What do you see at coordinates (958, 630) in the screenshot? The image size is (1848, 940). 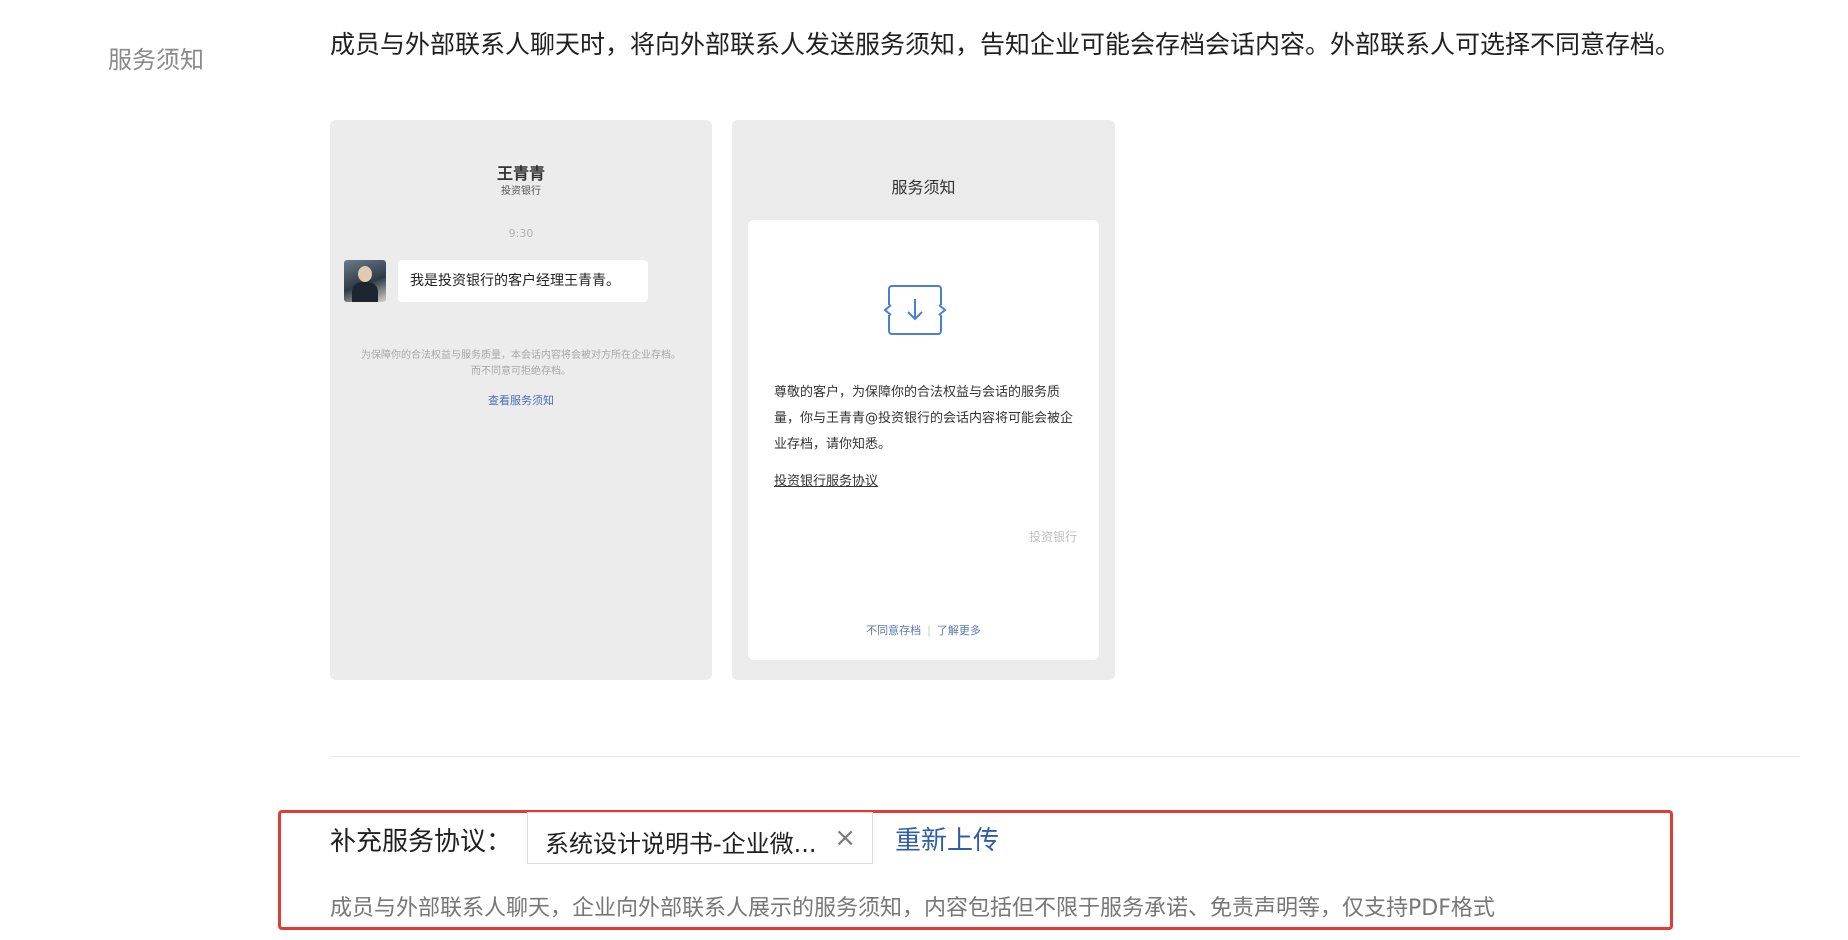 I see `learn-more-link: 了解更多` at bounding box center [958, 630].